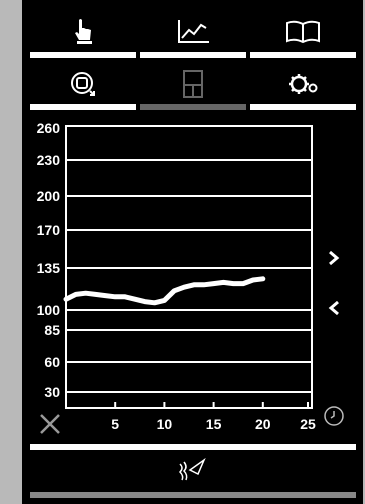  I want to click on y-tick-label: 200, so click(48, 196).